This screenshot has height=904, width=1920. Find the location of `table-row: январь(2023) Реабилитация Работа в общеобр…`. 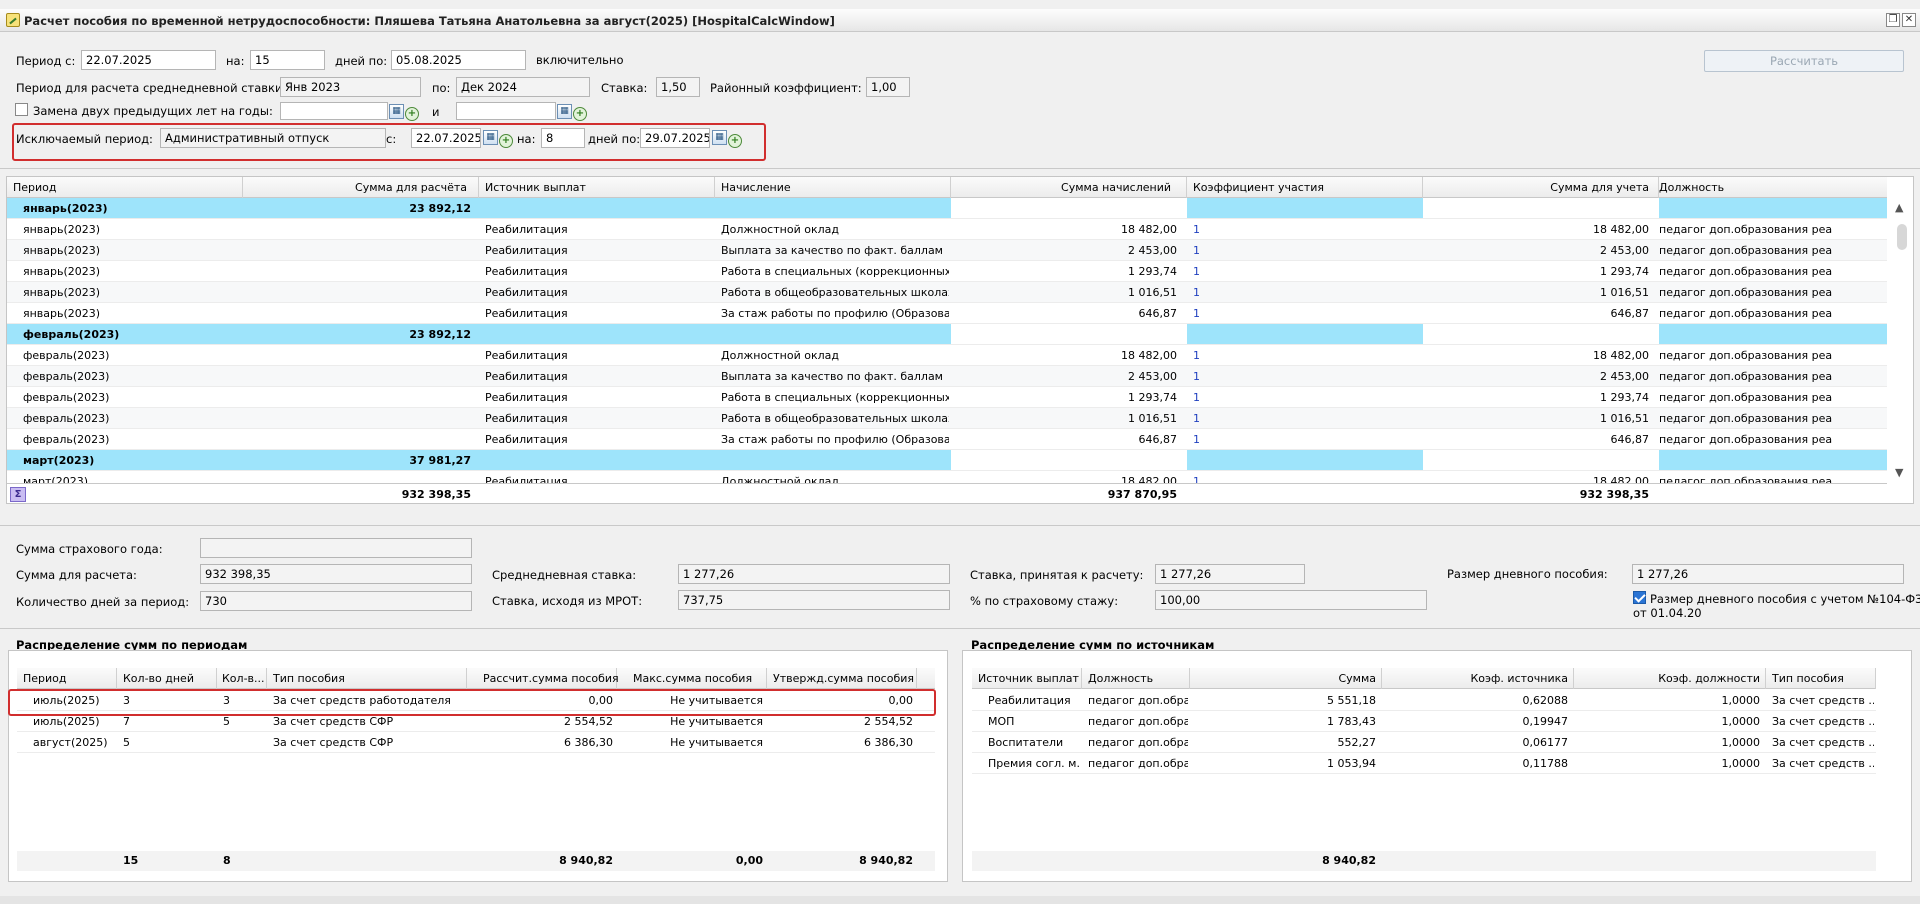

table-row: январь(2023) Реабилитация Работа в общеобр… is located at coordinates (947, 292).